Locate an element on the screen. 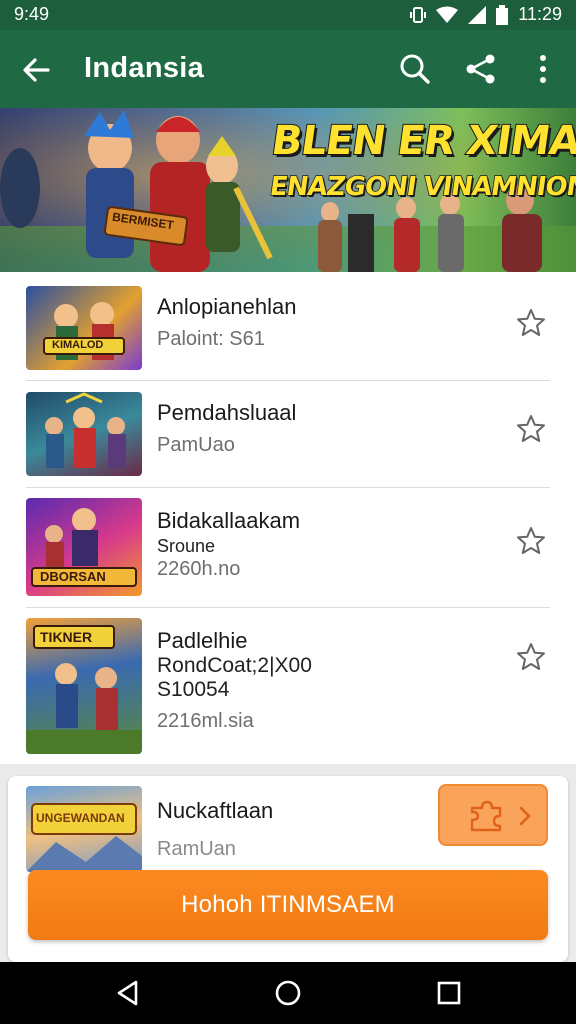  list-item-thumbnail is located at coordinates (84, 434).